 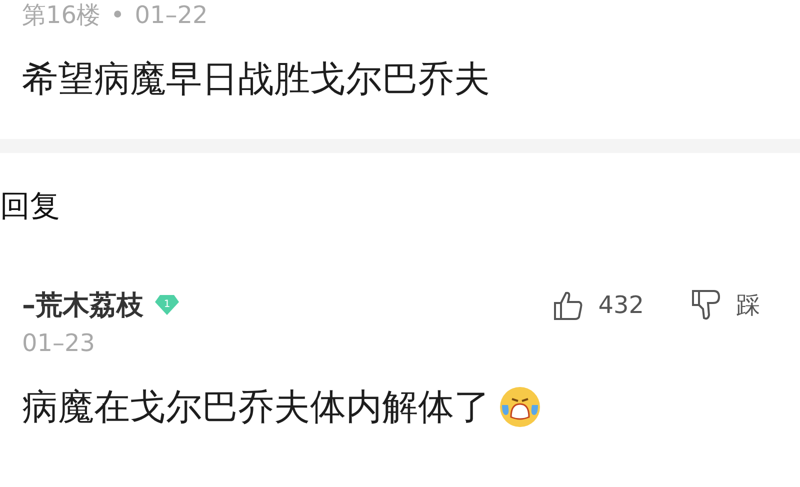 What do you see at coordinates (621, 305) in the screenshot?
I see `like-count: 432` at bounding box center [621, 305].